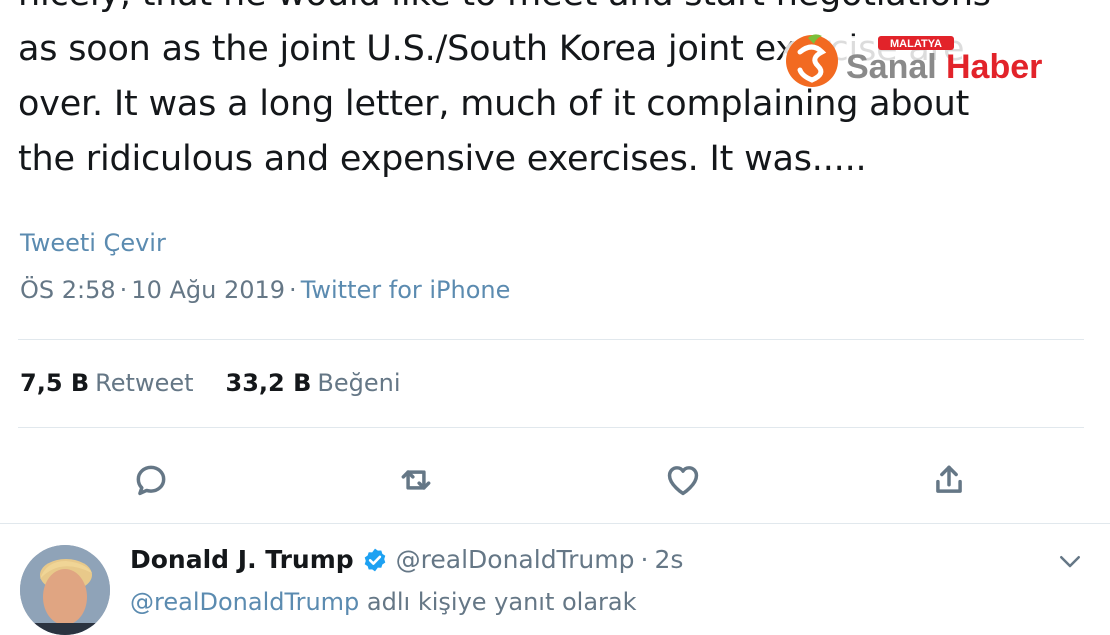  Describe the element at coordinates (313, 383) in the screenshot. I see `likes-stat: 33,2 B Beğeni` at that location.